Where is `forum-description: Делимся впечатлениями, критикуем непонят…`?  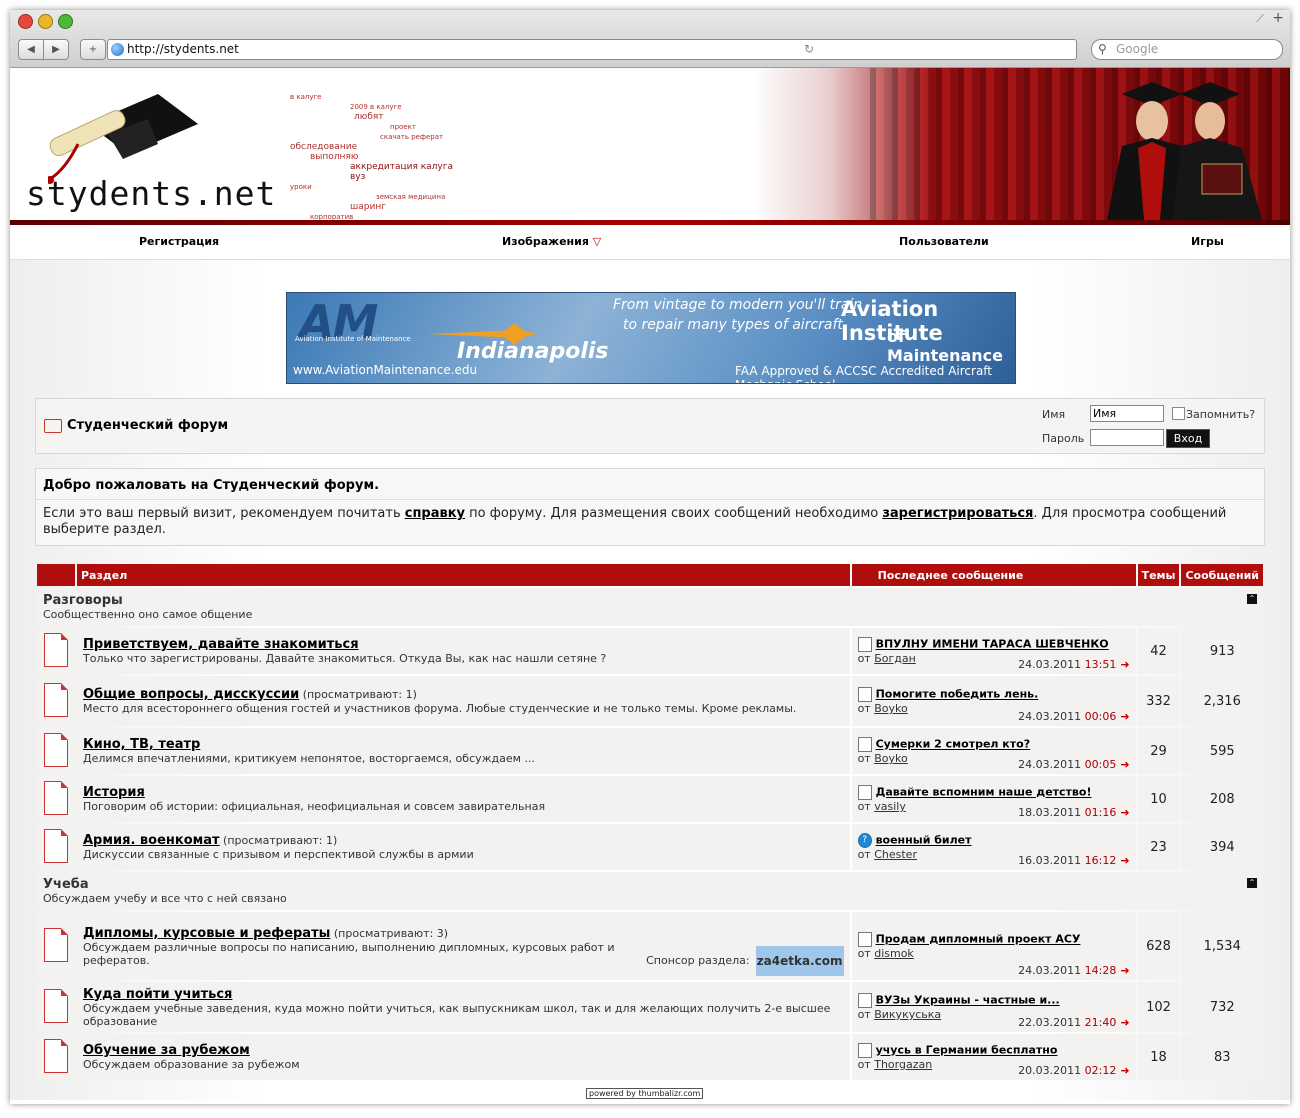 forum-description: Делимся впечатлениями, критикуем непонят… is located at coordinates (309, 758).